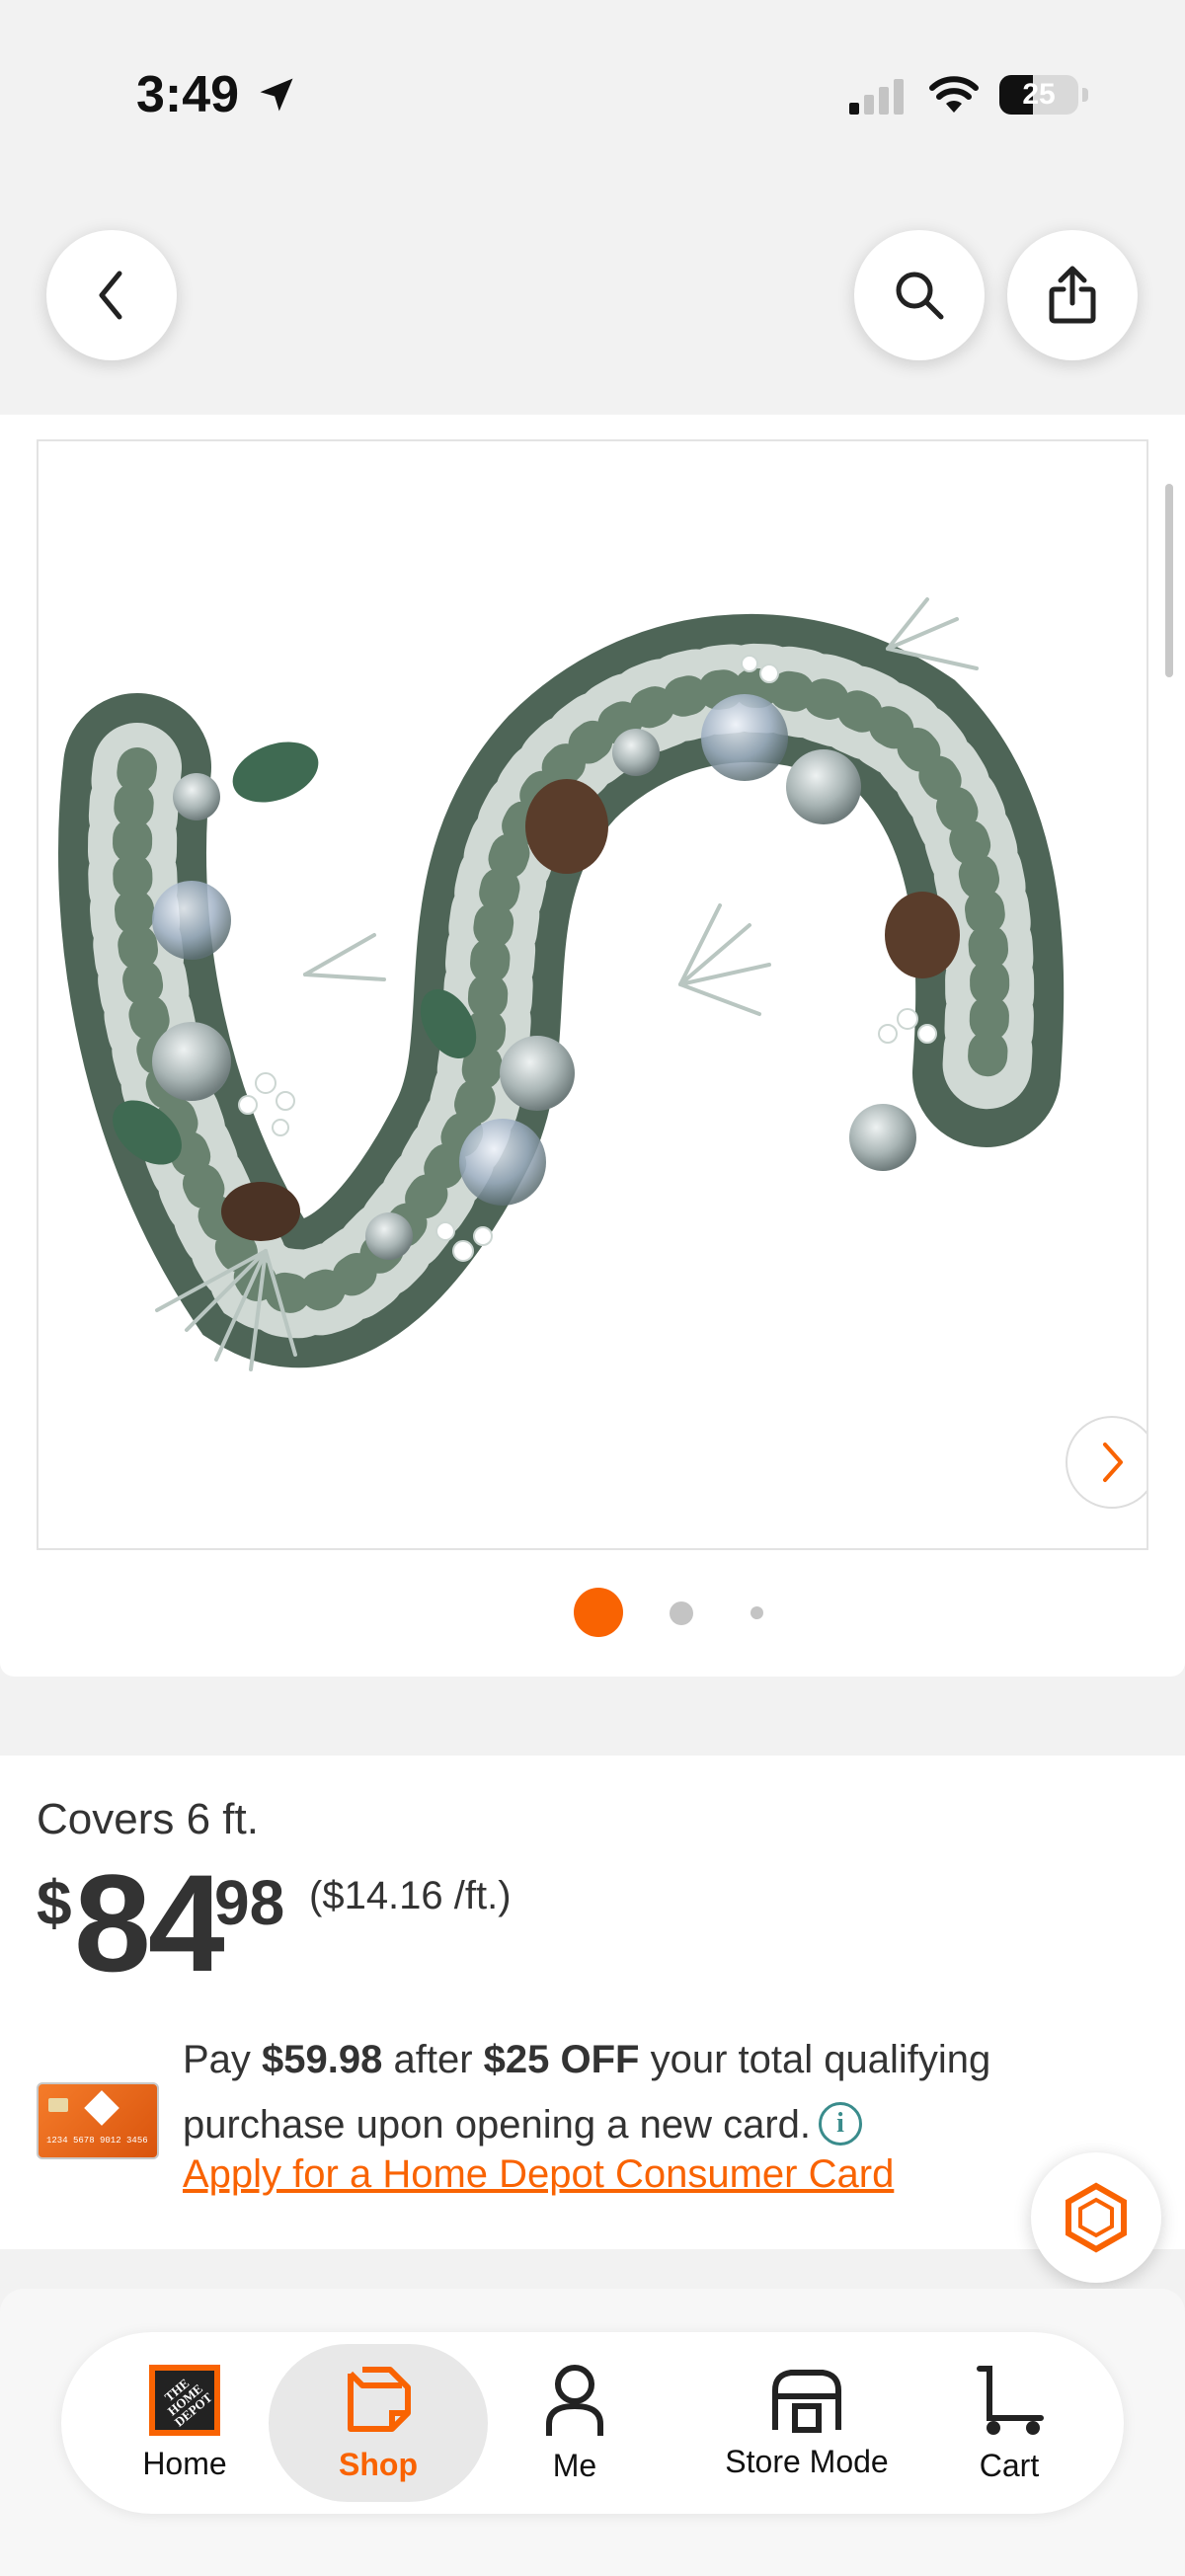  Describe the element at coordinates (98, 2120) in the screenshot. I see `credit-card-image: 1234 5678 9012 3456` at that location.